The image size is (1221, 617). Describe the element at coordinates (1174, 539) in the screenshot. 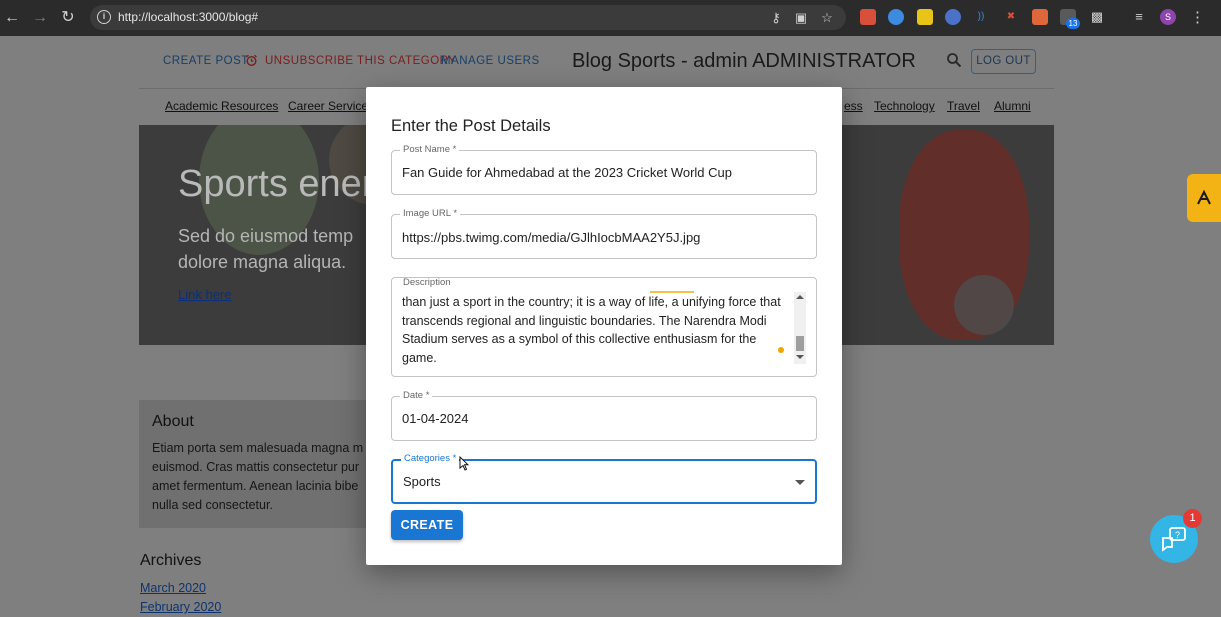

I see `chat-help-icon: ?` at that location.